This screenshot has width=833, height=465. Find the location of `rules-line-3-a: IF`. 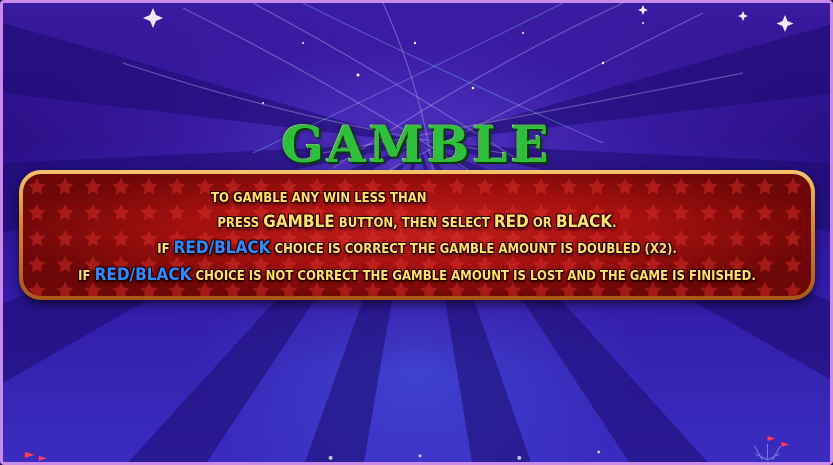

rules-line-3-a: IF is located at coordinates (165, 249).